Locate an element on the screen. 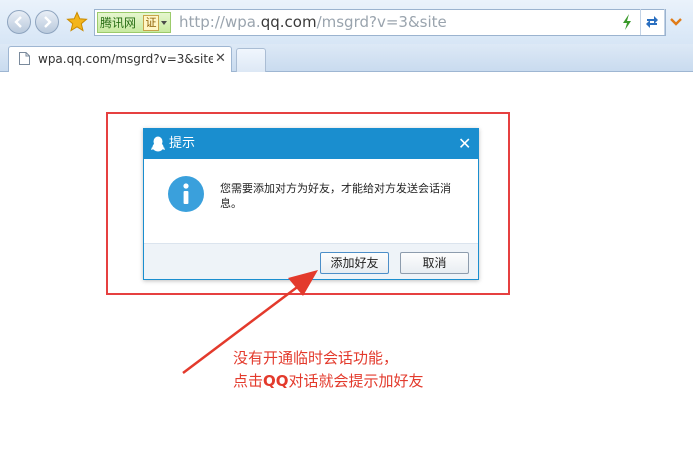 This screenshot has width=693, height=453. annotation-line-2: 点击QQ对话就会提示加好友 is located at coordinates (328, 381).